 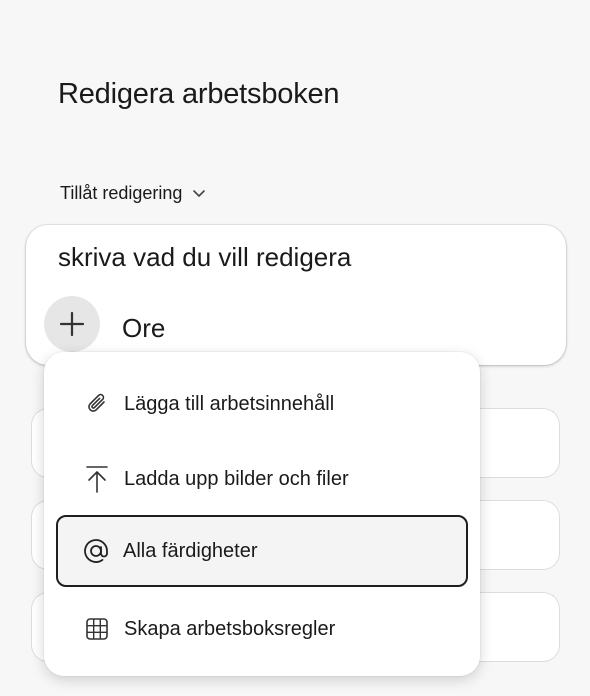 I want to click on plus-icon, so click(x=72, y=324).